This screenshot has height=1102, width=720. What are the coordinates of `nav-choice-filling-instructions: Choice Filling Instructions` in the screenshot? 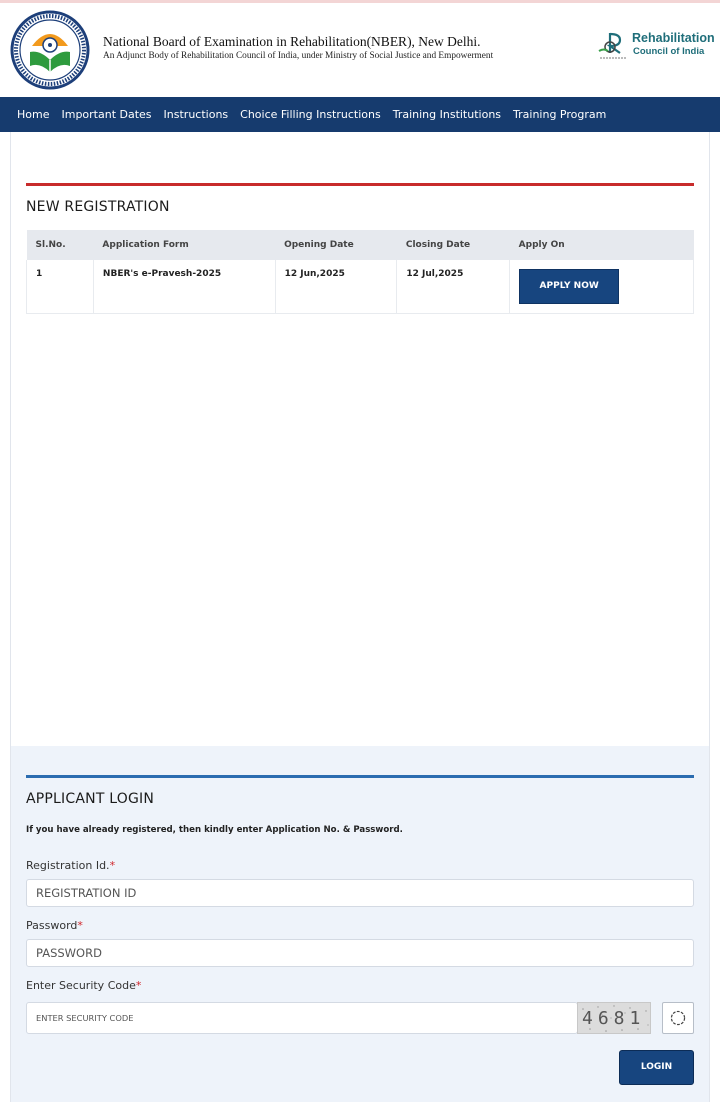 It's located at (310, 114).